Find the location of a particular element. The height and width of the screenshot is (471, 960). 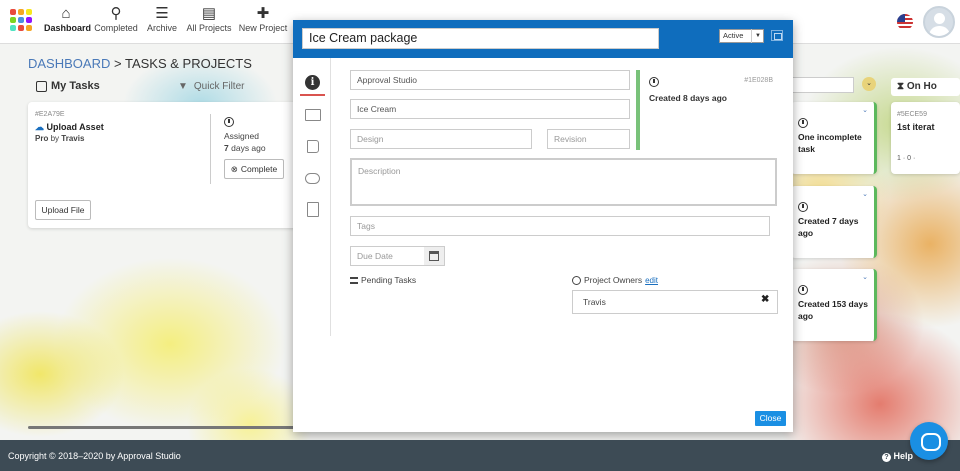

studio-field: Approval Studio is located at coordinates (490, 80).